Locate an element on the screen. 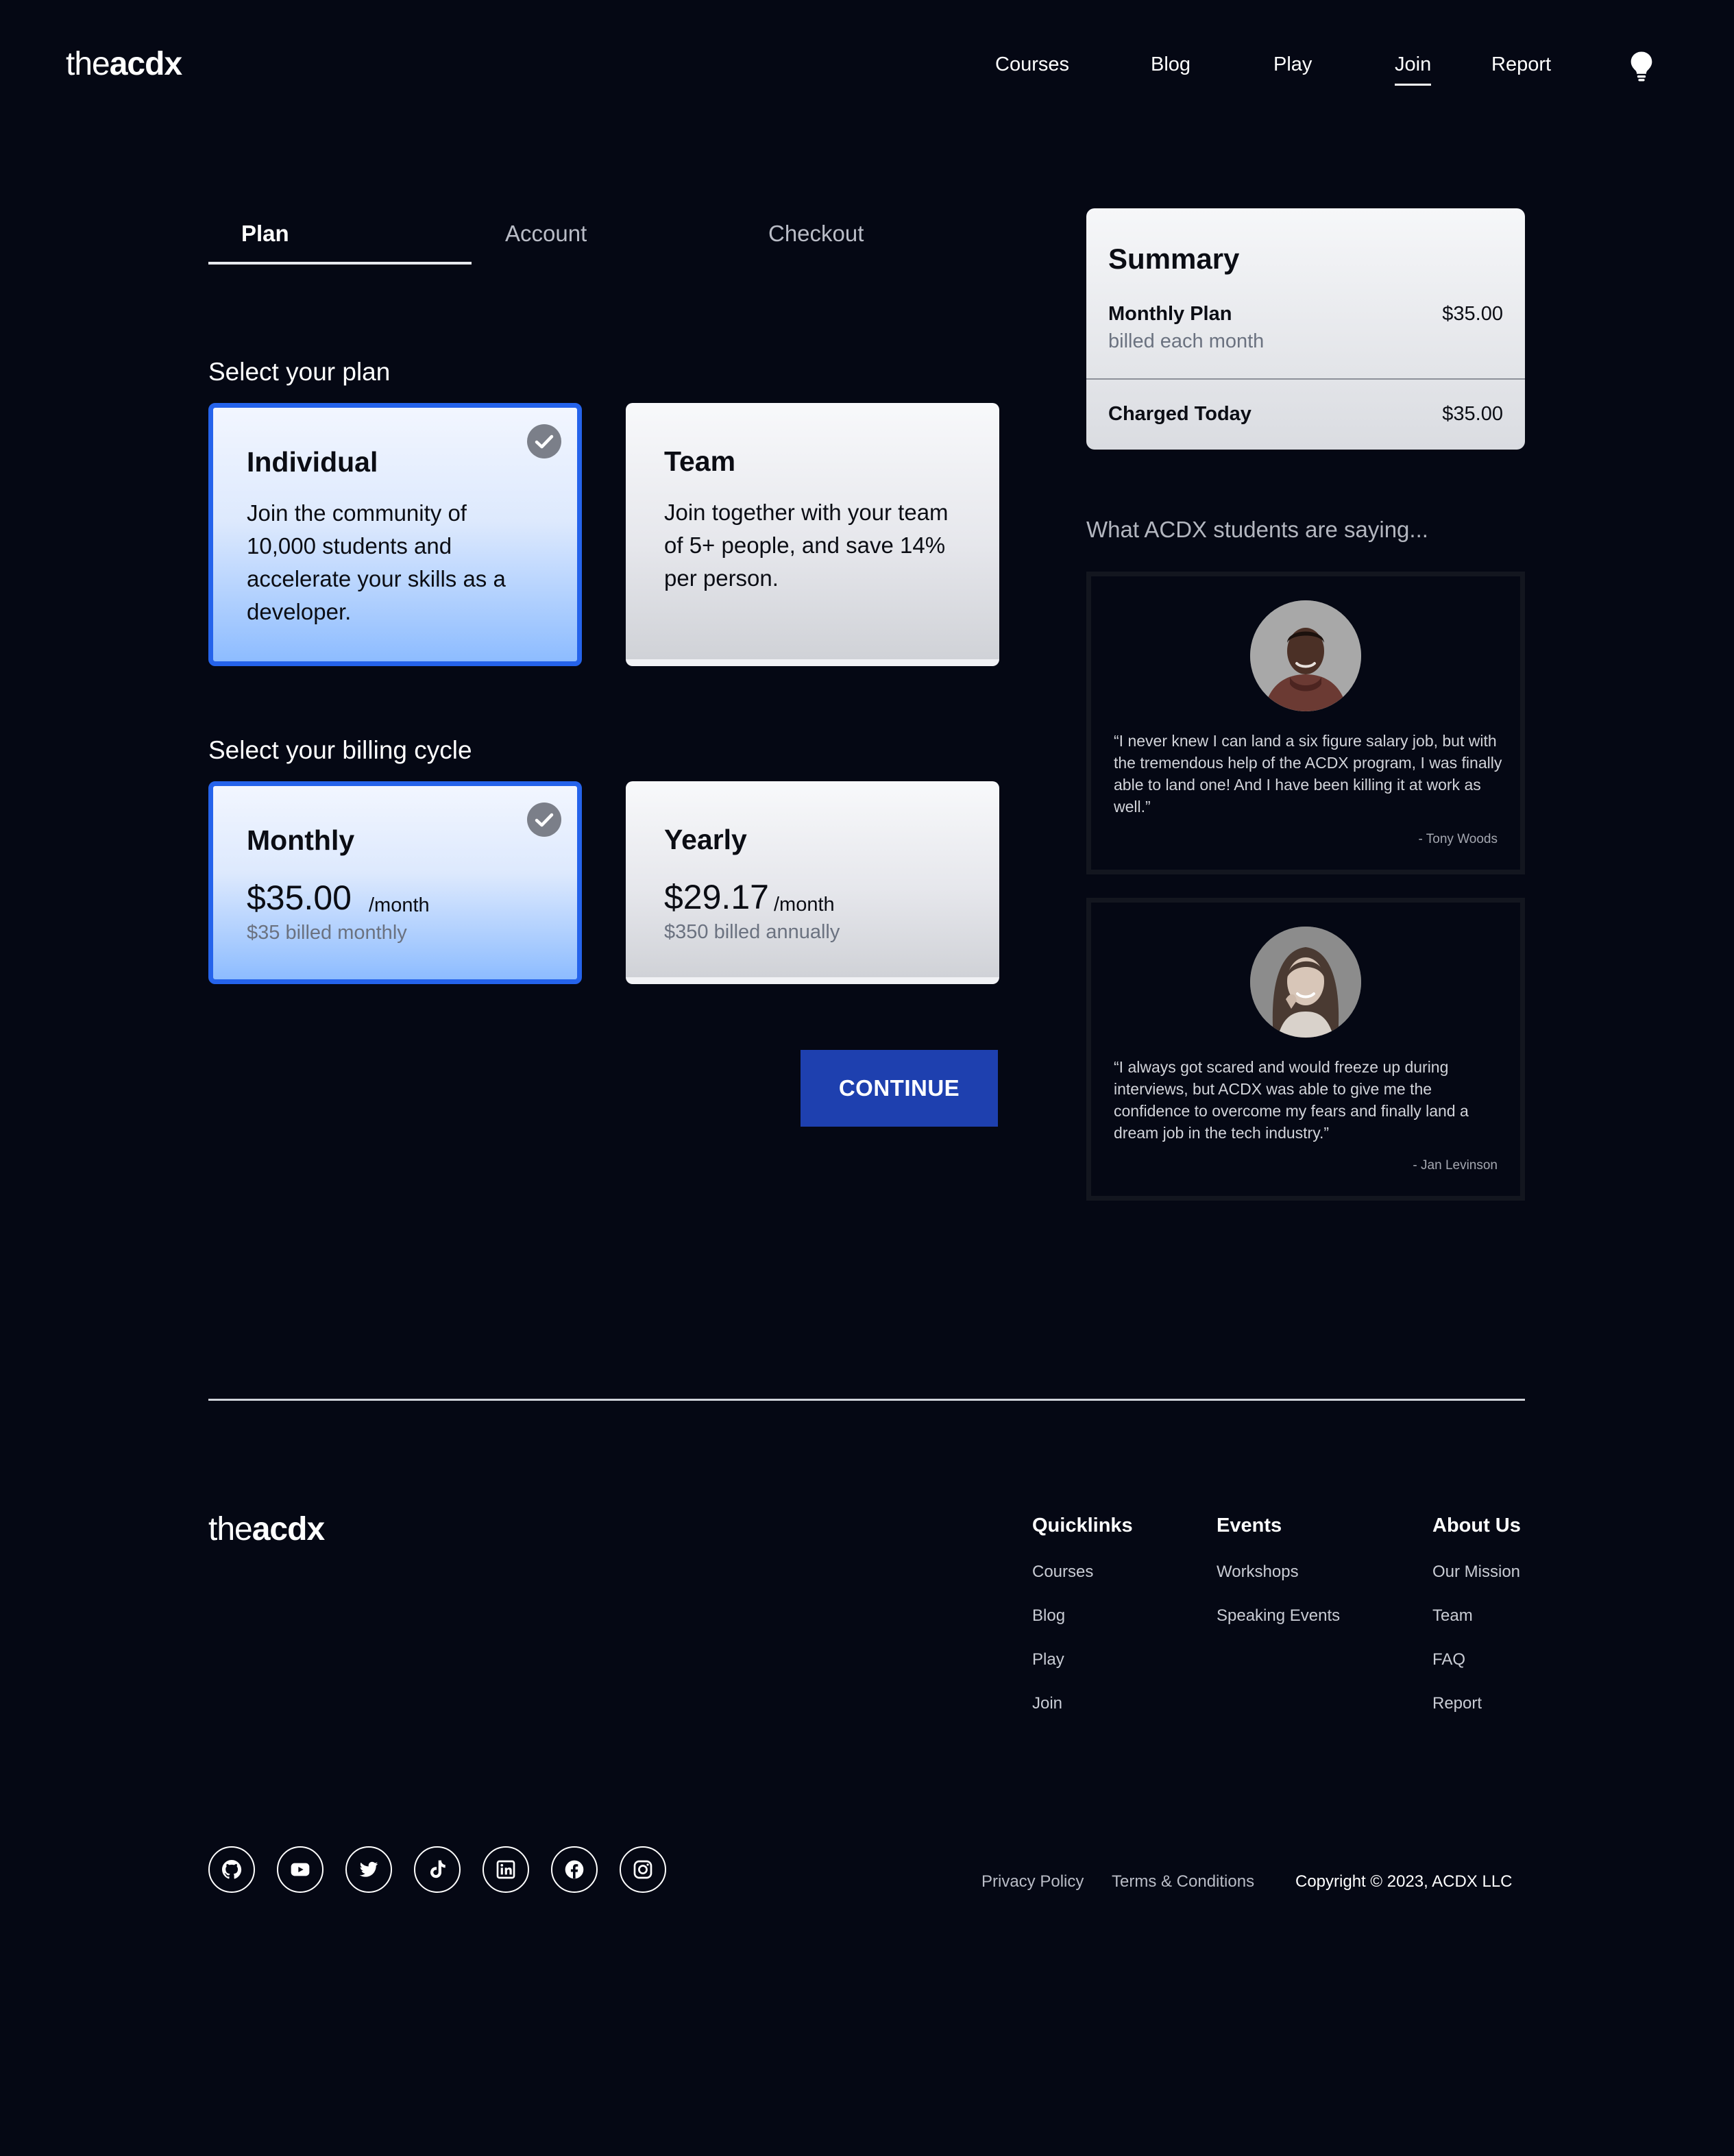  testimonial-author: - Jan Levinson is located at coordinates (1455, 1165).